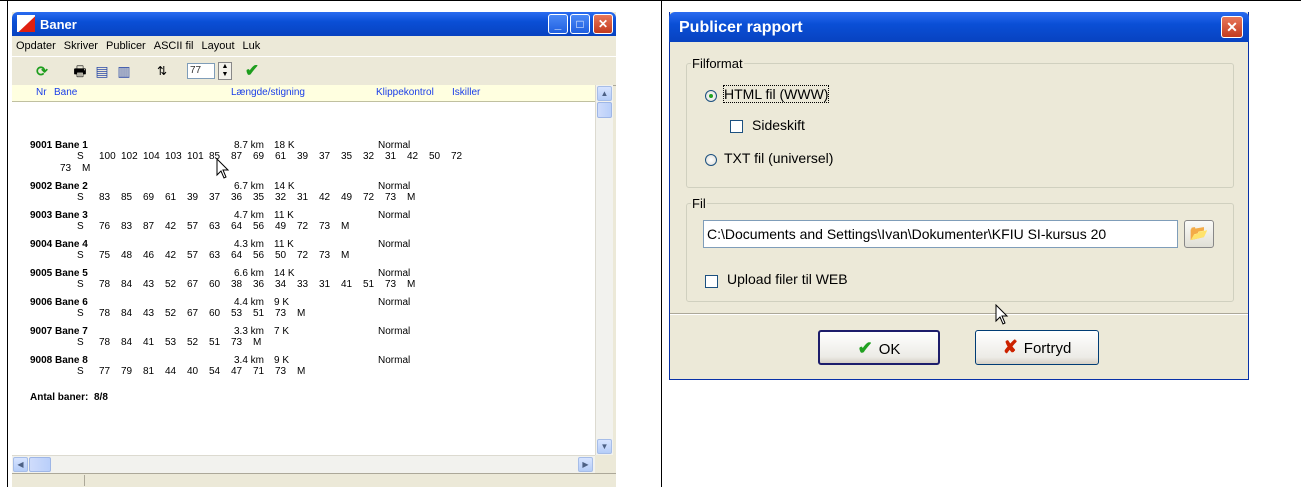  I want to click on scroll-right-button: ▶, so click(585, 464).